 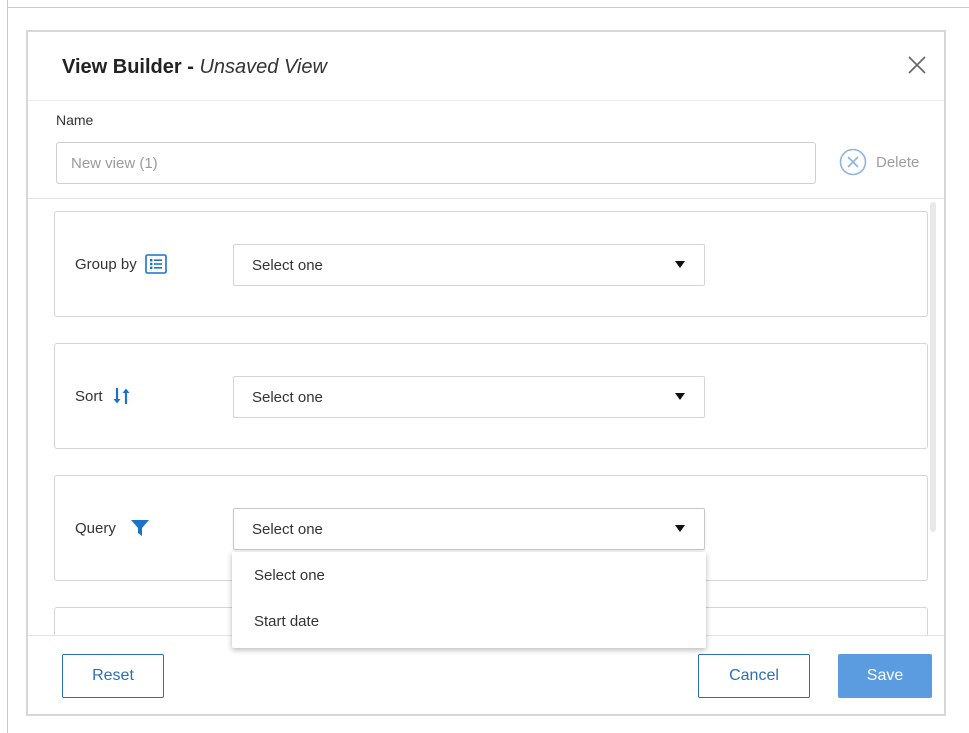 I want to click on query-label-wrap: Query, so click(x=112, y=528).